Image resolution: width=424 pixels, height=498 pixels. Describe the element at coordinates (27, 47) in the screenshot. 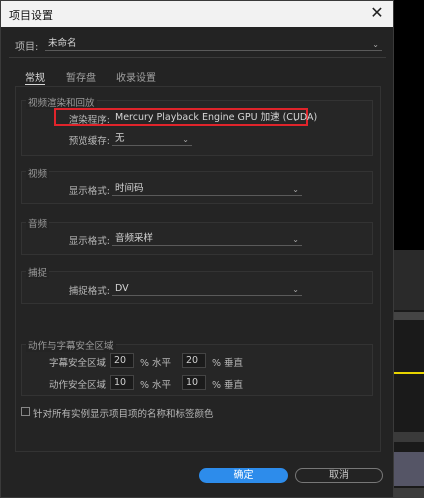

I see `project-label: 项目:` at that location.